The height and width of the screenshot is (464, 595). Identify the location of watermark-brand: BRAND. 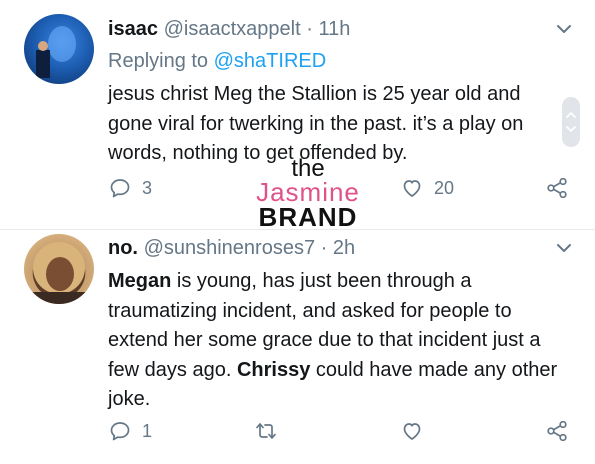
(308, 217).